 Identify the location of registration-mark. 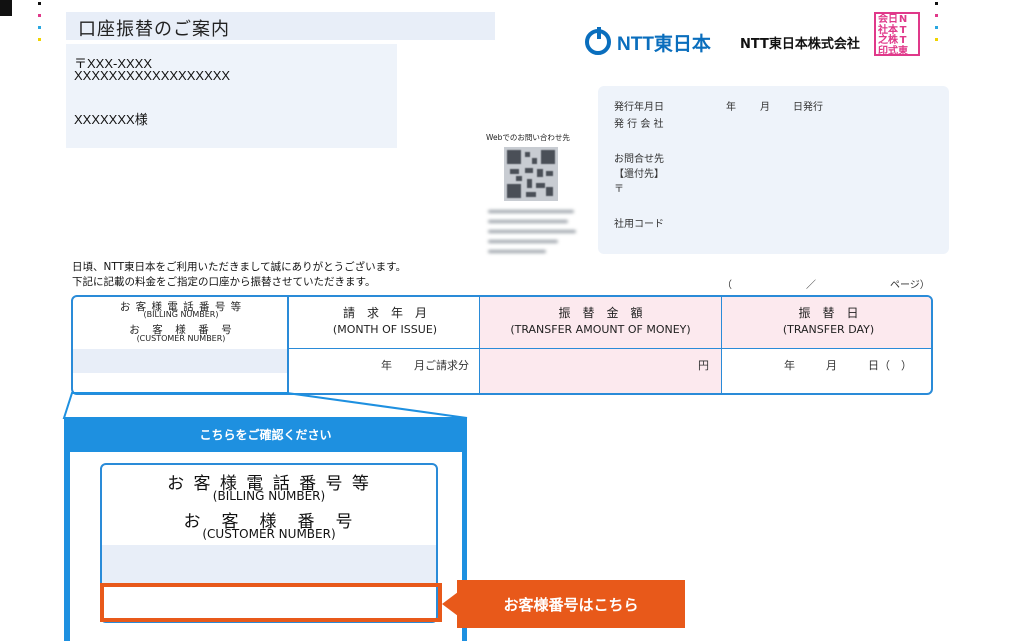
(6, 8).